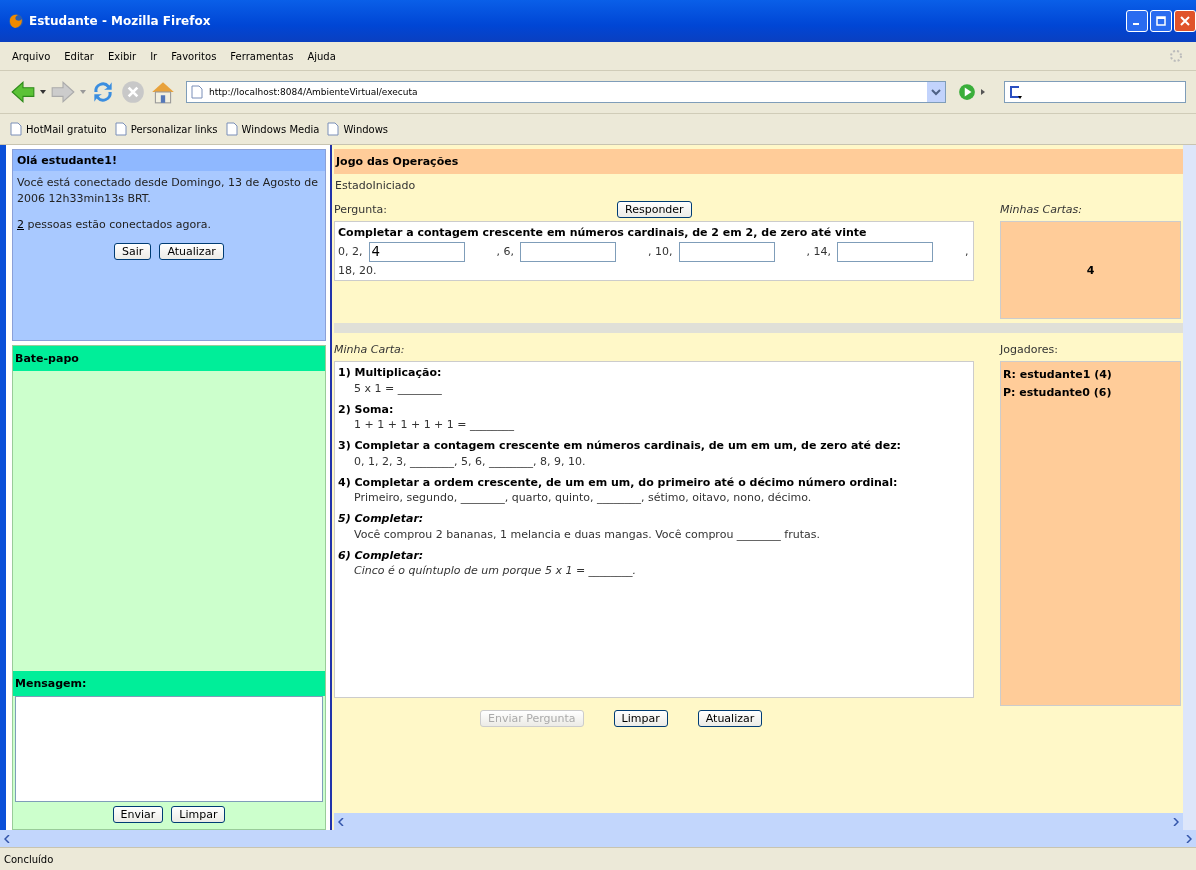 The image size is (1196, 870). What do you see at coordinates (416, 251) in the screenshot?
I see `answer-field: 4` at bounding box center [416, 251].